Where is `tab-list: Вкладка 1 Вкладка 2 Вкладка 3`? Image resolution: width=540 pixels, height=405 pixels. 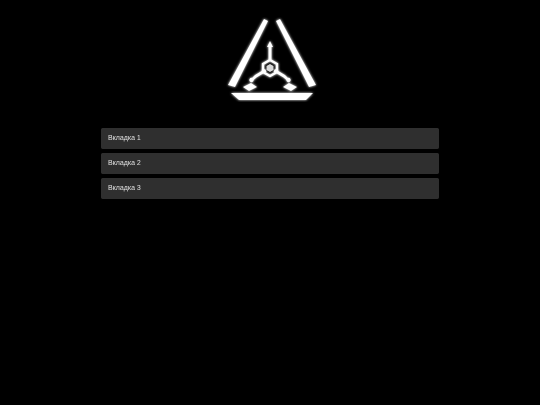 tab-list: Вкладка 1 Вкладка 2 Вкладка 3 is located at coordinates (270, 165).